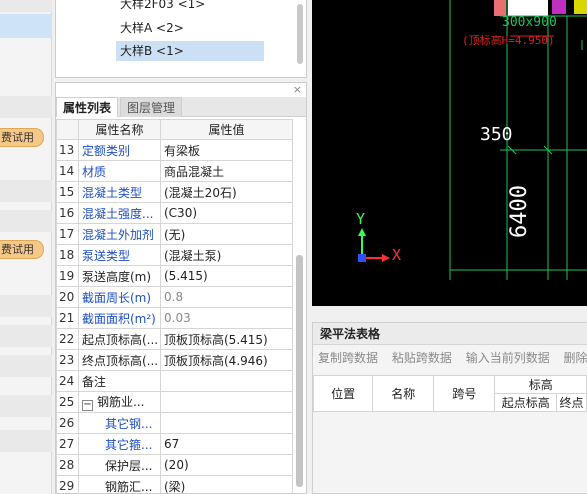  What do you see at coordinates (386, 258) in the screenshot?
I see `x-axis-arrow` at bounding box center [386, 258].